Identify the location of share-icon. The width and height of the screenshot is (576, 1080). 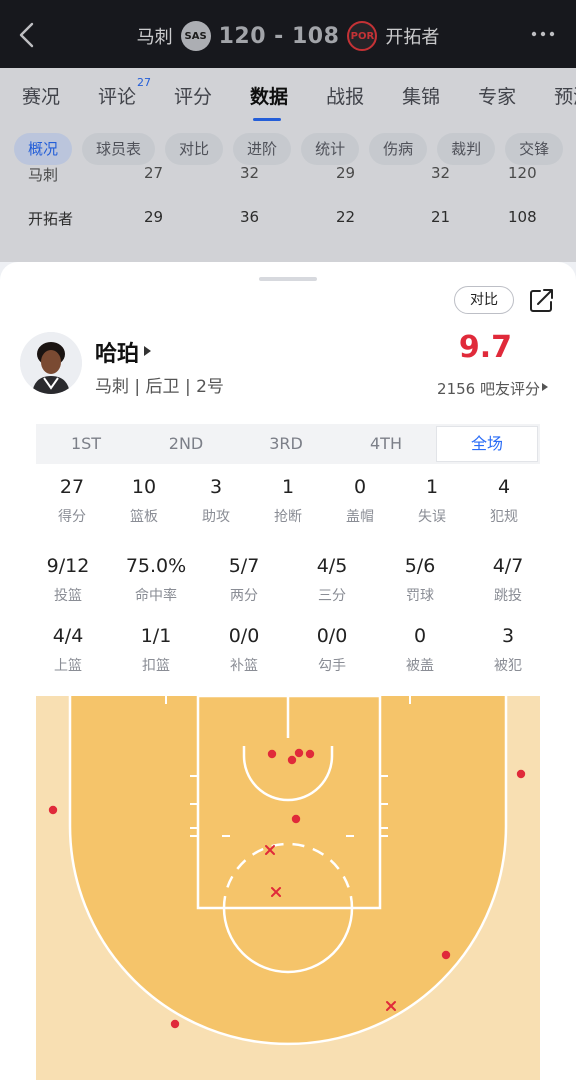
(542, 300).